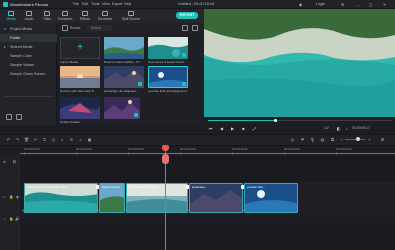 Image resolution: width=395 pixels, height=250 pixels. What do you see at coordinates (28, 47) in the screenshot?
I see `sidebar-item-shared-media: ▸ Shared Media` at bounding box center [28, 47].